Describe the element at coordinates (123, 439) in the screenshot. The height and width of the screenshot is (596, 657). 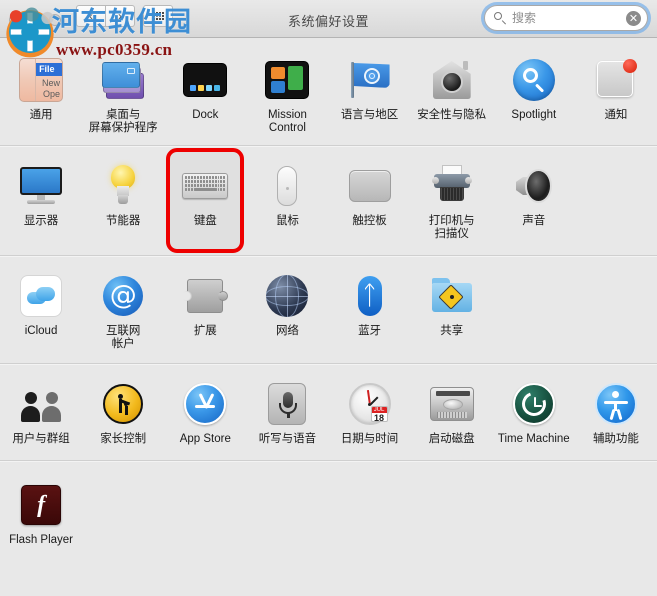
I see `pane-label: 家长控制` at that location.